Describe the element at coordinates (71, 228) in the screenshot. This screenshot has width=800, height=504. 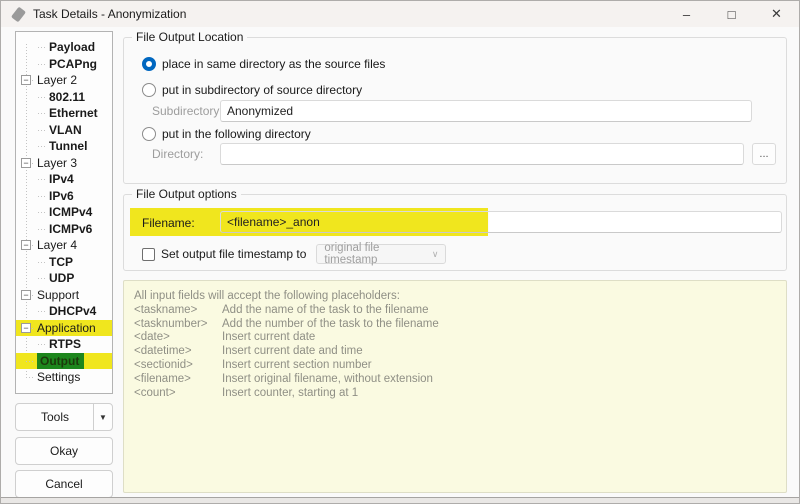
I see `tree-item-label: ICMPv6` at that location.